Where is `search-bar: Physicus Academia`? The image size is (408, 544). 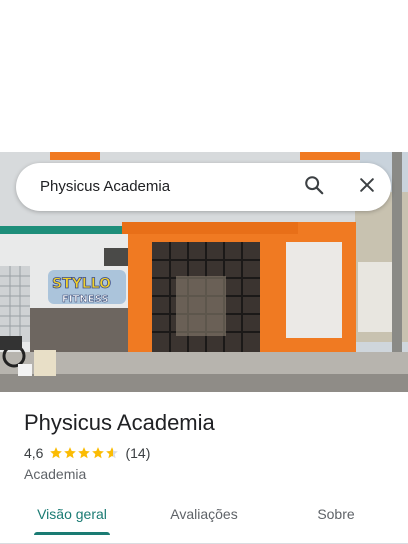 search-bar: Physicus Academia is located at coordinates (203, 187).